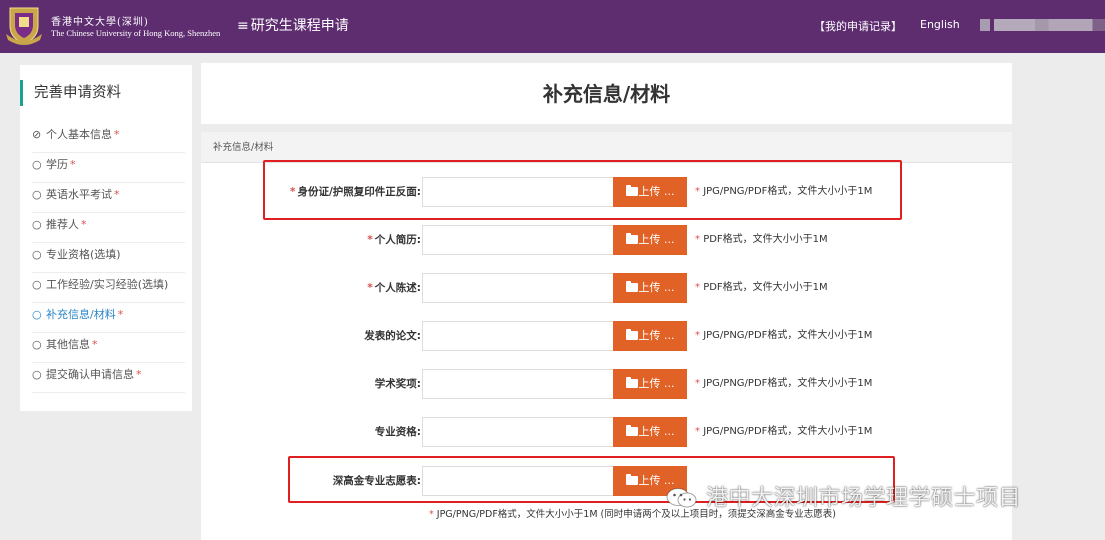 This screenshot has height=540, width=1105. Describe the element at coordinates (858, 26) in the screenshot. I see `my-applications-link: 【我的申请记录】` at that location.